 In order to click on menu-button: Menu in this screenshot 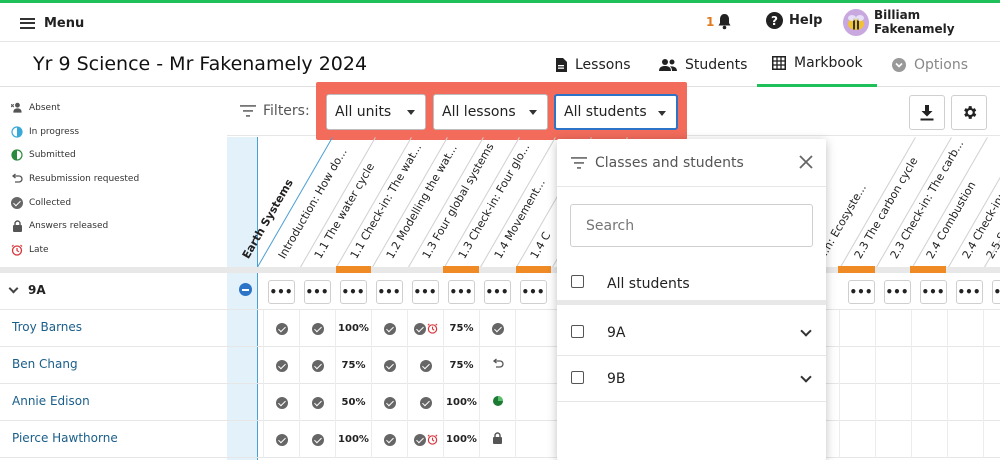, I will do `click(52, 23)`.